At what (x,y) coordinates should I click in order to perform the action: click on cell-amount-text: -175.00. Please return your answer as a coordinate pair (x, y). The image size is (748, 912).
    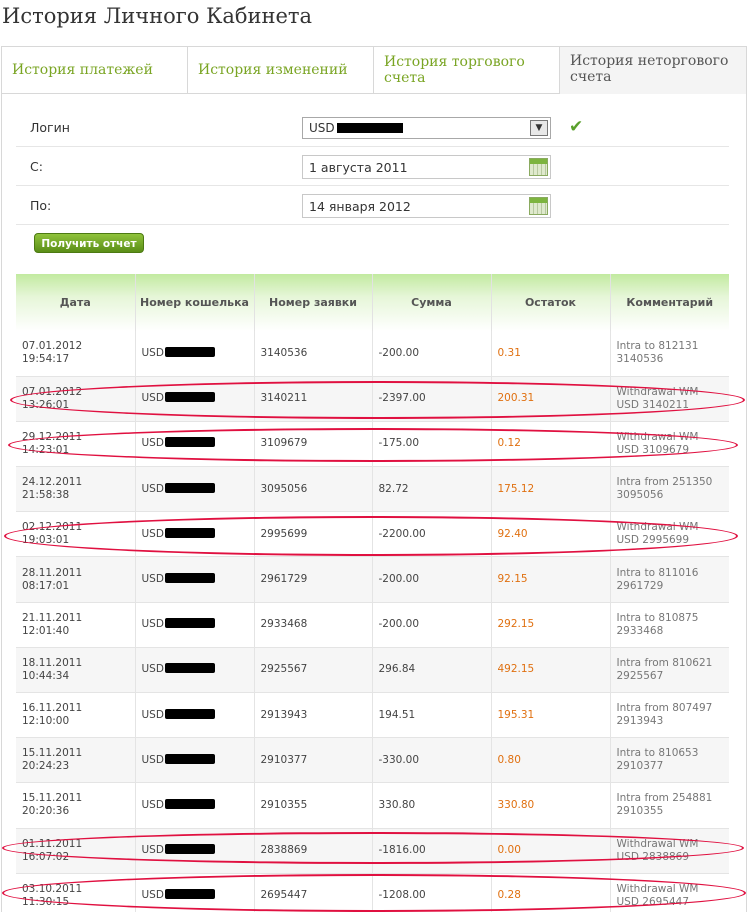
    Looking at the image, I should click on (399, 443).